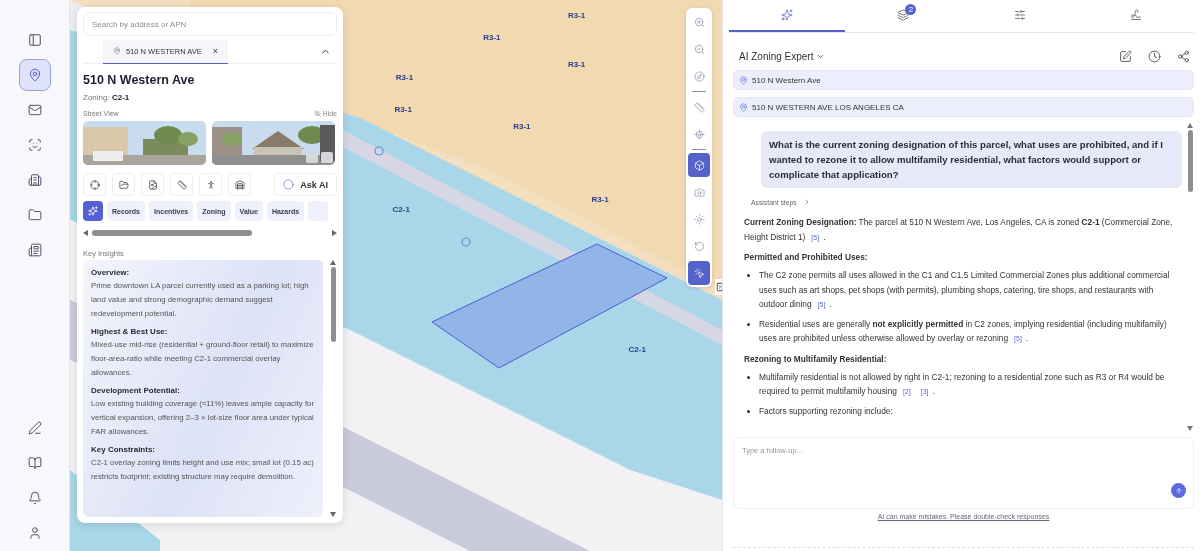 The image size is (1200, 551). Describe the element at coordinates (816, 359) in the screenshot. I see `answer-heading: Rezoning to Multifamily Residential:` at that location.